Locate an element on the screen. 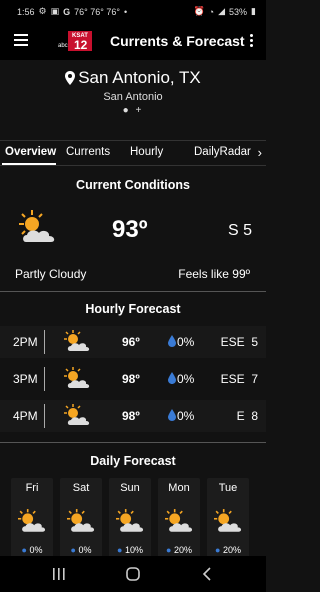  hourly-row: 3PM 98º 0% ESE 7 is located at coordinates (133, 379).